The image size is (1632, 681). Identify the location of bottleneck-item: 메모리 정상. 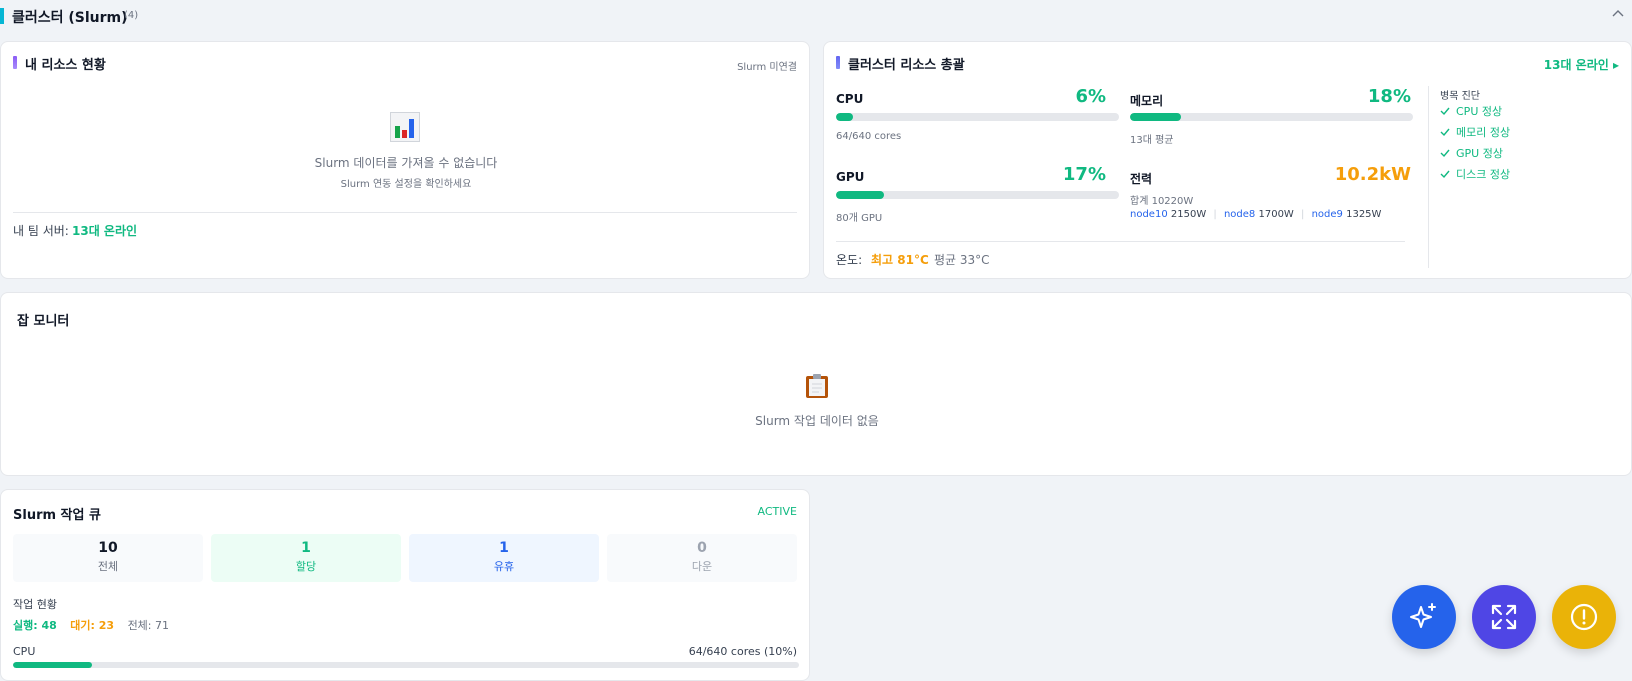
(1475, 132).